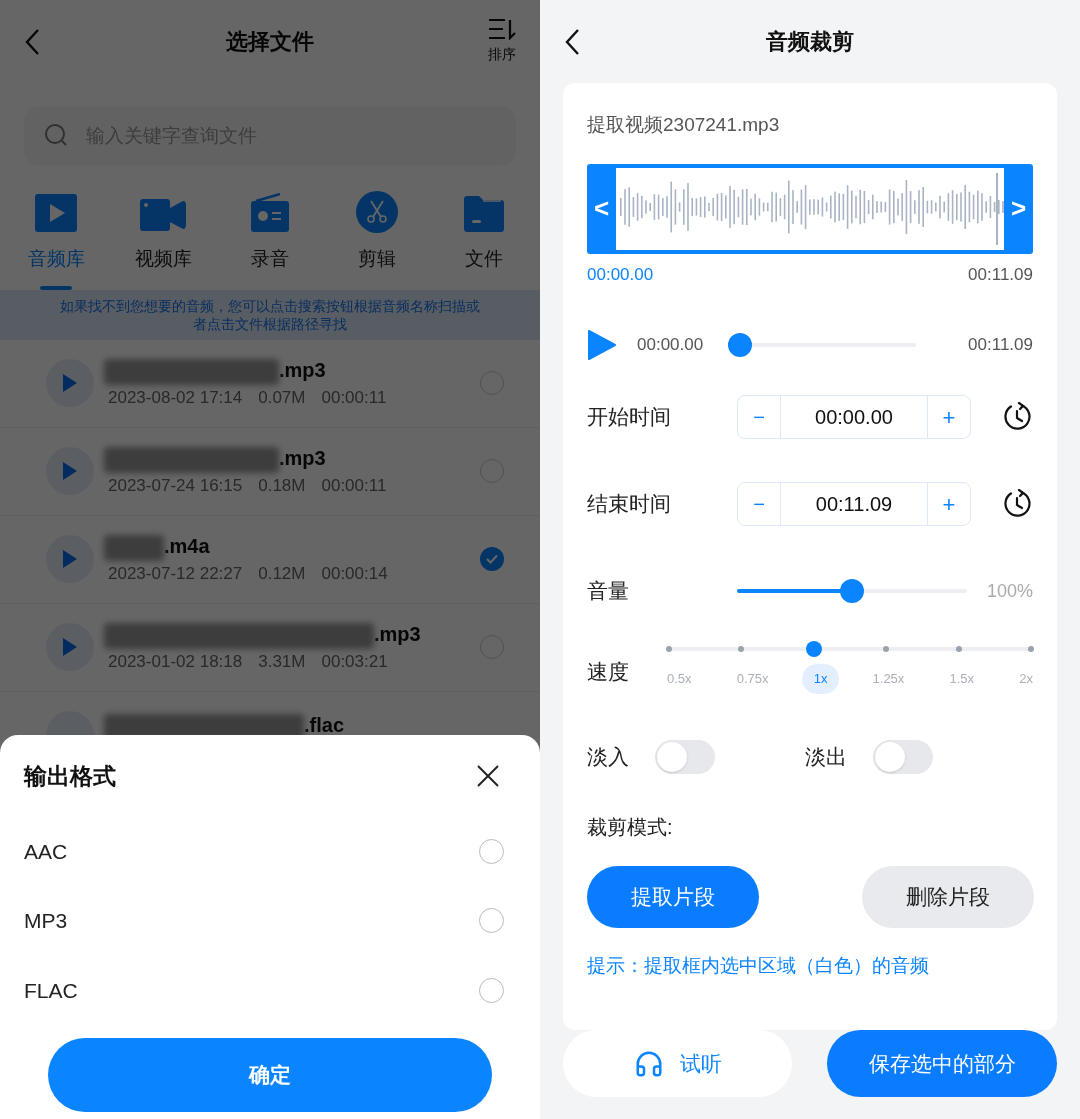  What do you see at coordinates (677, 1063) in the screenshot?
I see `listen-button: 试听` at bounding box center [677, 1063].